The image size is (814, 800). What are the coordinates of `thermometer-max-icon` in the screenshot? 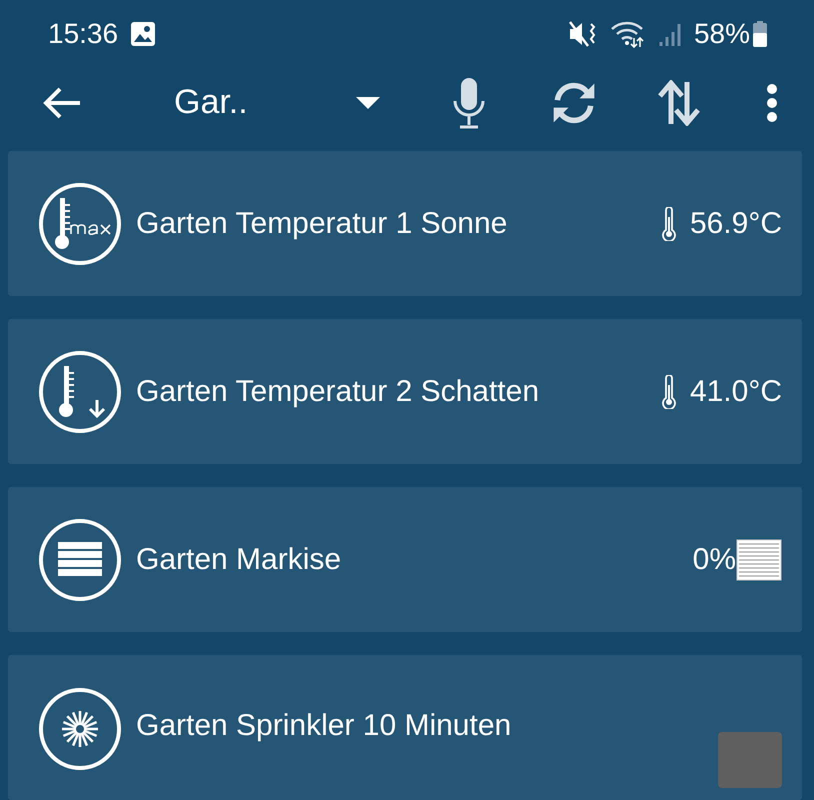 It's located at (80, 224).